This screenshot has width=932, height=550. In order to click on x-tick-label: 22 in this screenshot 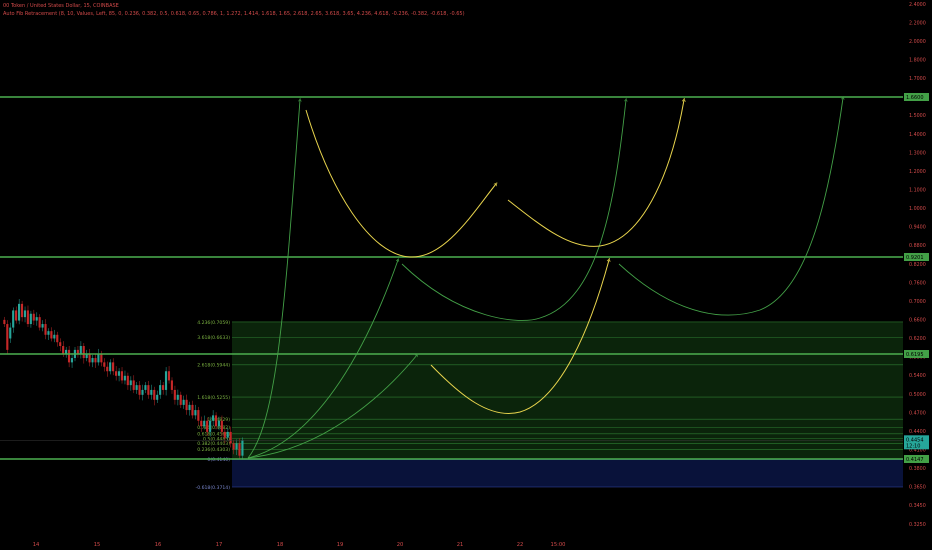, I will do `click(520, 545)`.